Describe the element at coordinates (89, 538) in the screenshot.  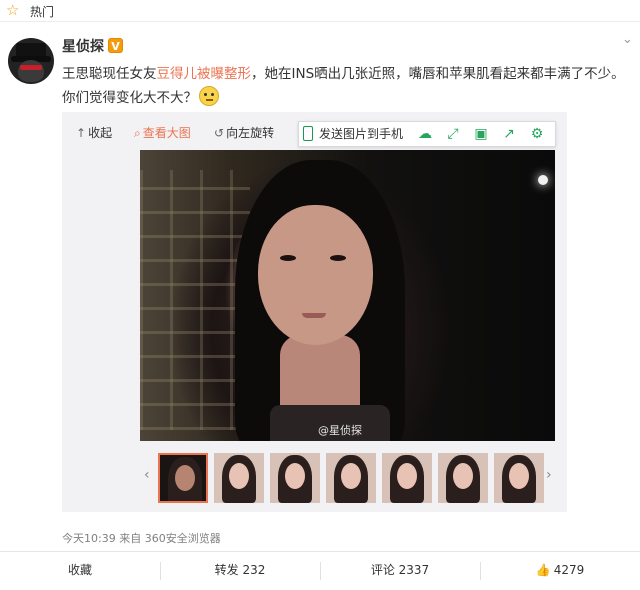
I see `timestamp: 今天10:39` at that location.